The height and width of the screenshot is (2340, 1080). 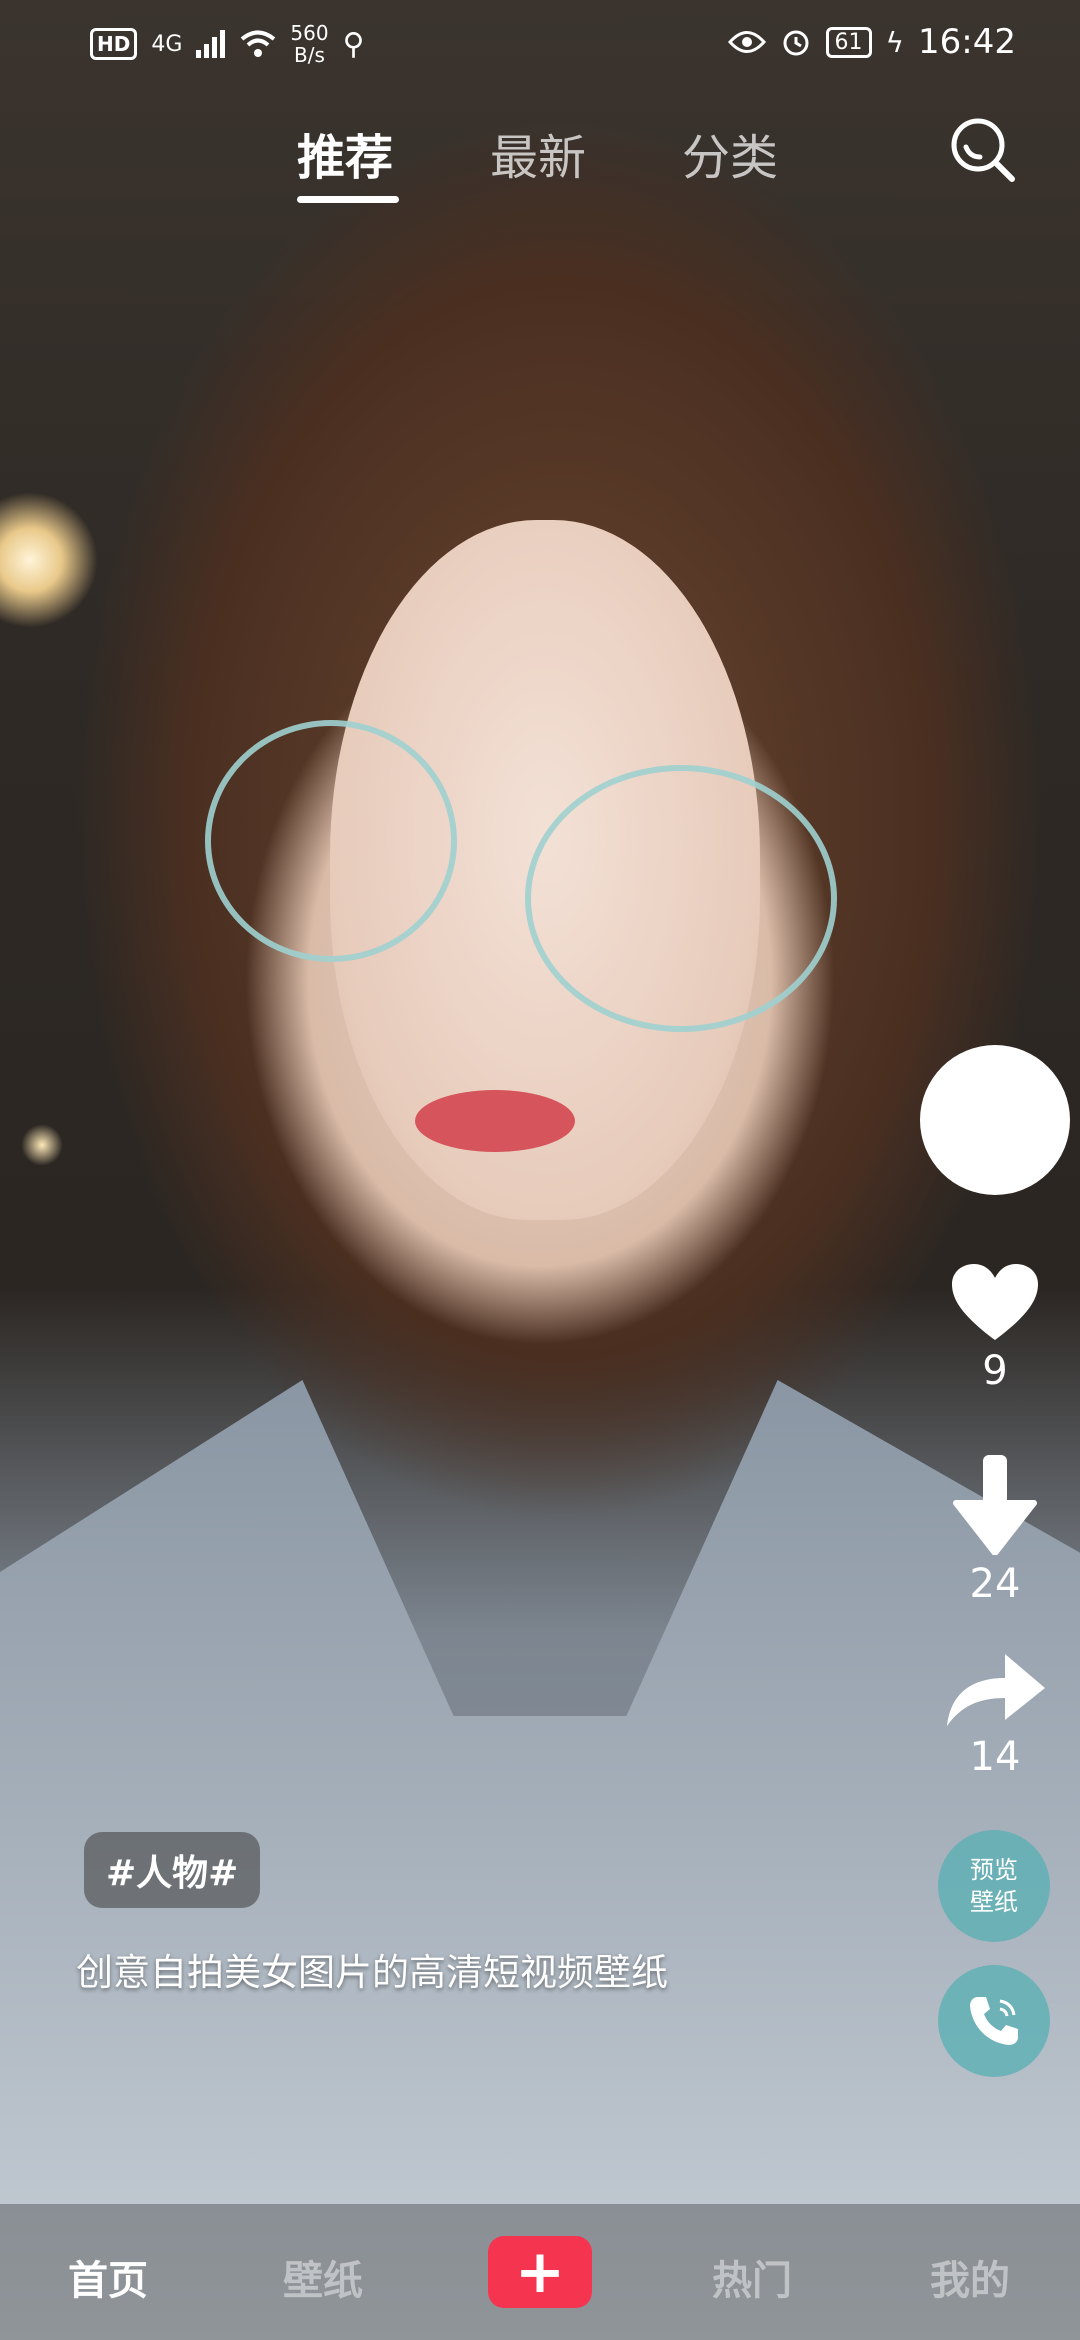 What do you see at coordinates (331, 841) in the screenshot?
I see `photo-glasses-left` at bounding box center [331, 841].